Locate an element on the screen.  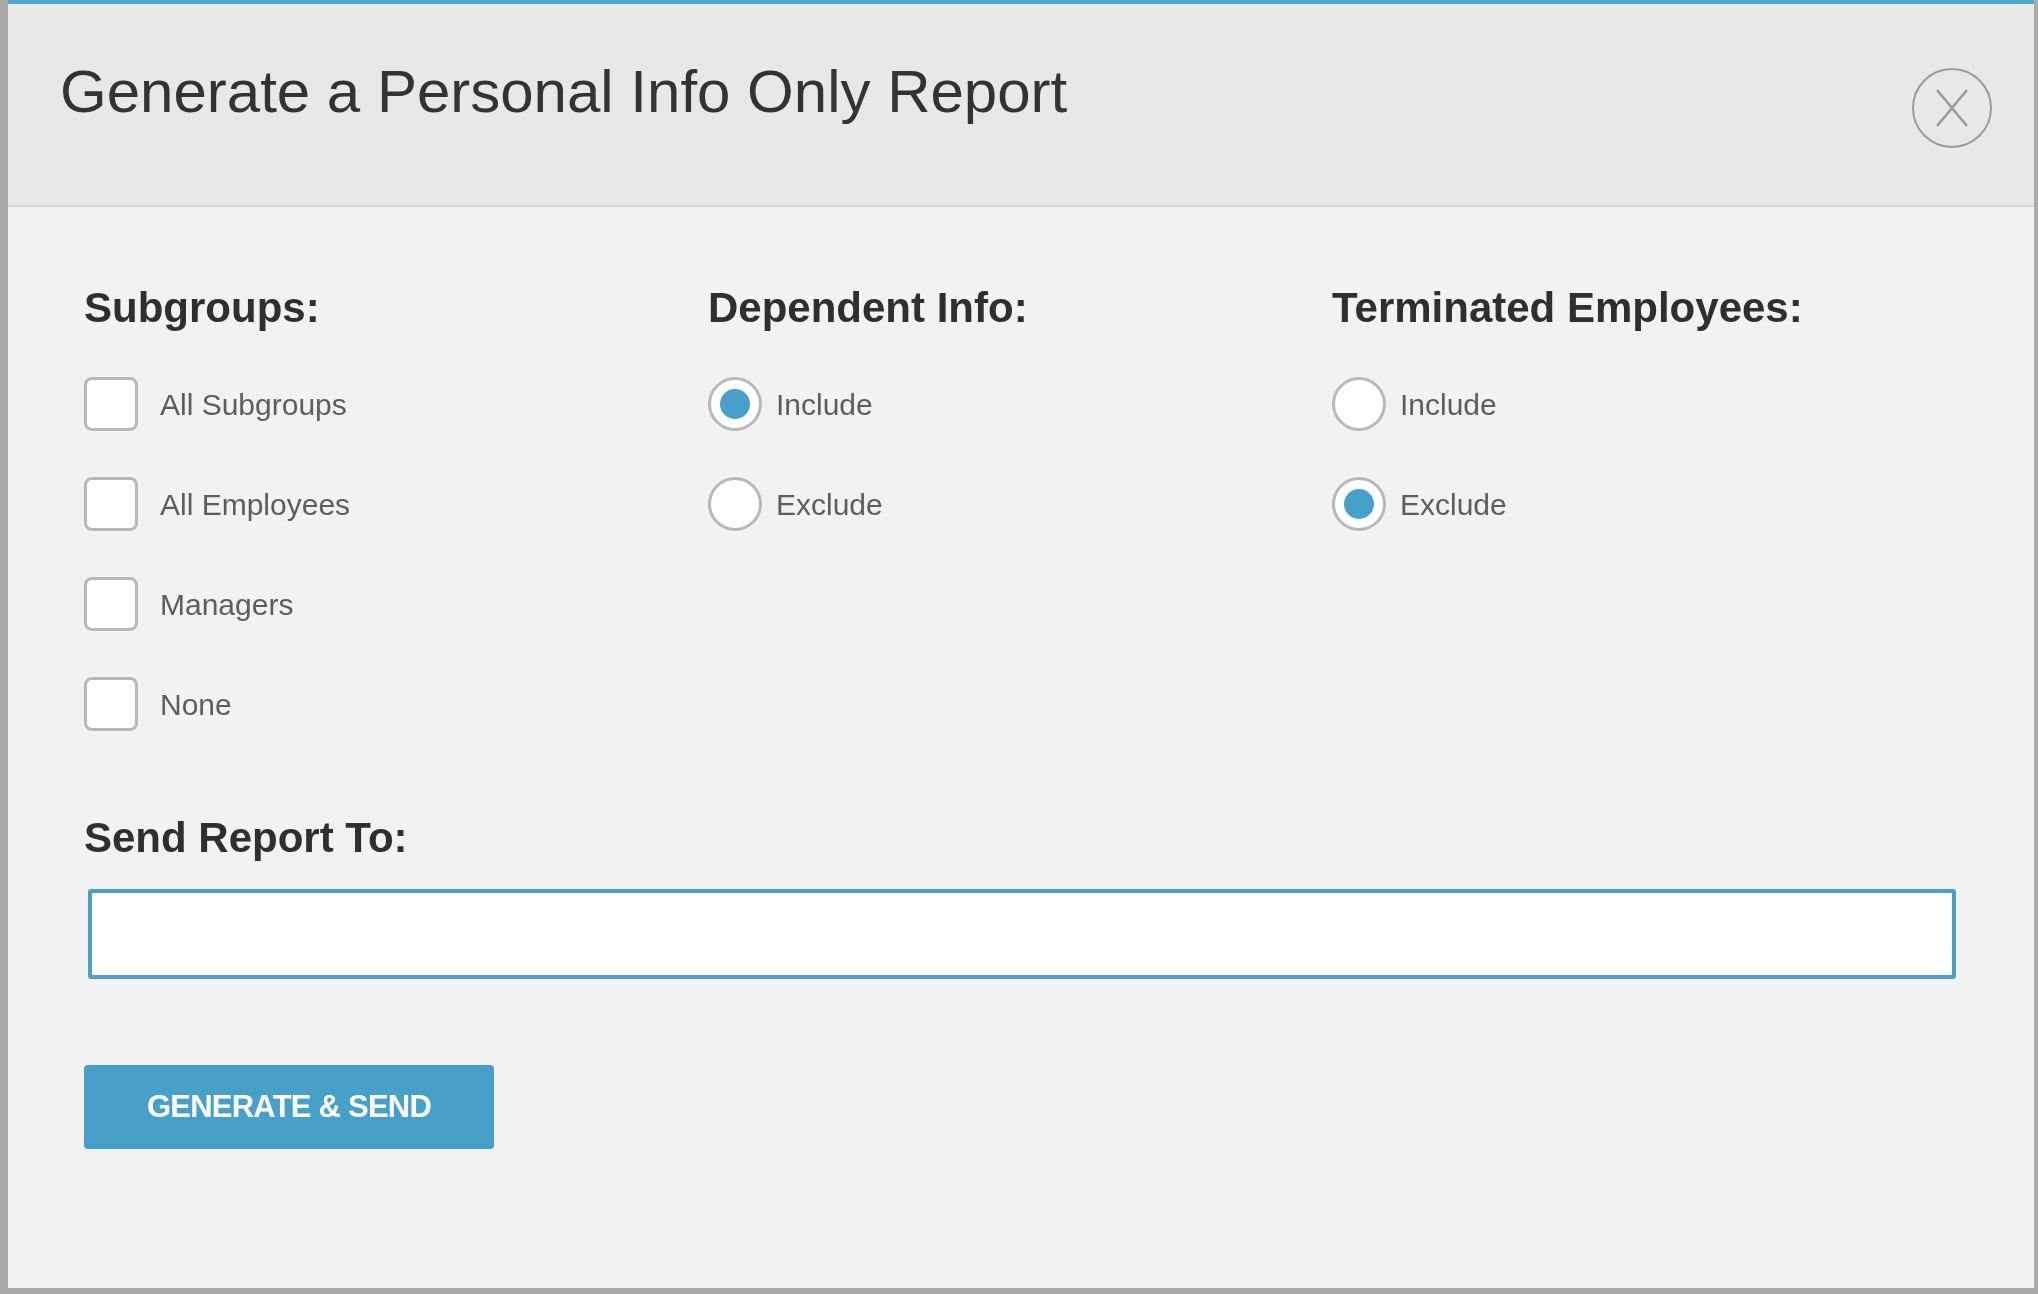
generate-send-button: GENERATE & SEND is located at coordinates (289, 1107).